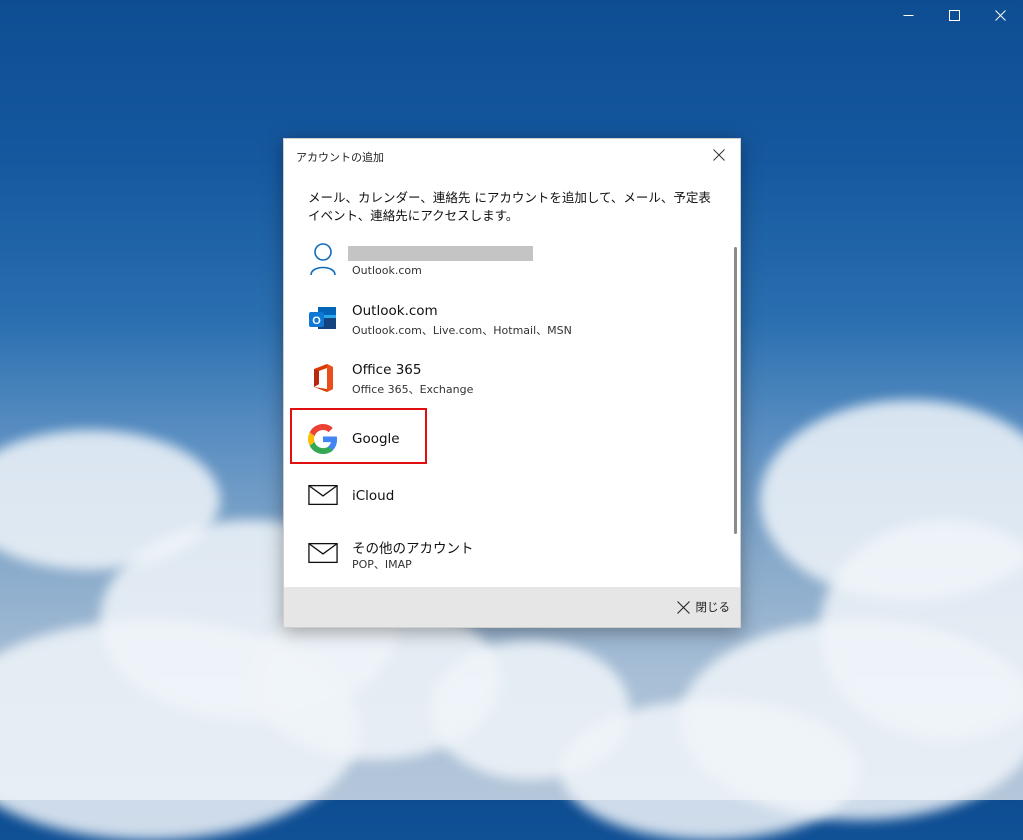  What do you see at coordinates (512, 607) in the screenshot?
I see `dialog-footer: 閉じる` at bounding box center [512, 607].